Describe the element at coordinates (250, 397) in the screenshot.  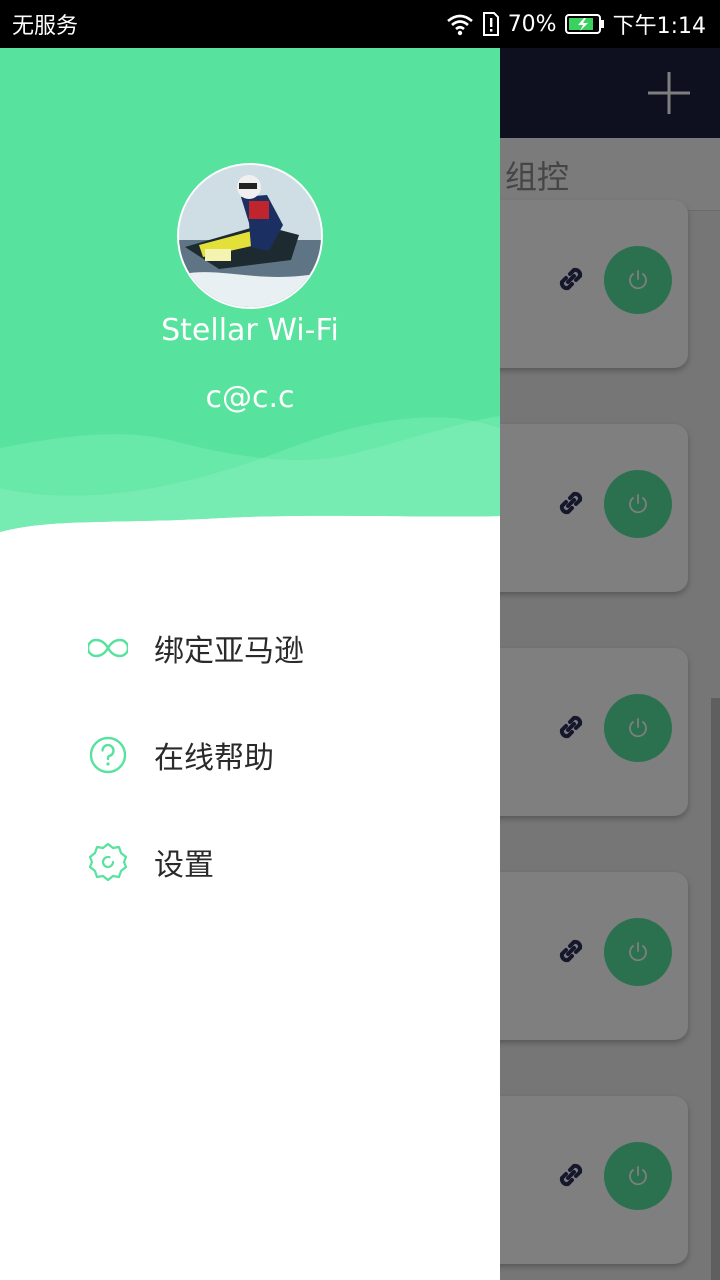
I see `user-email: c@c.c` at that location.